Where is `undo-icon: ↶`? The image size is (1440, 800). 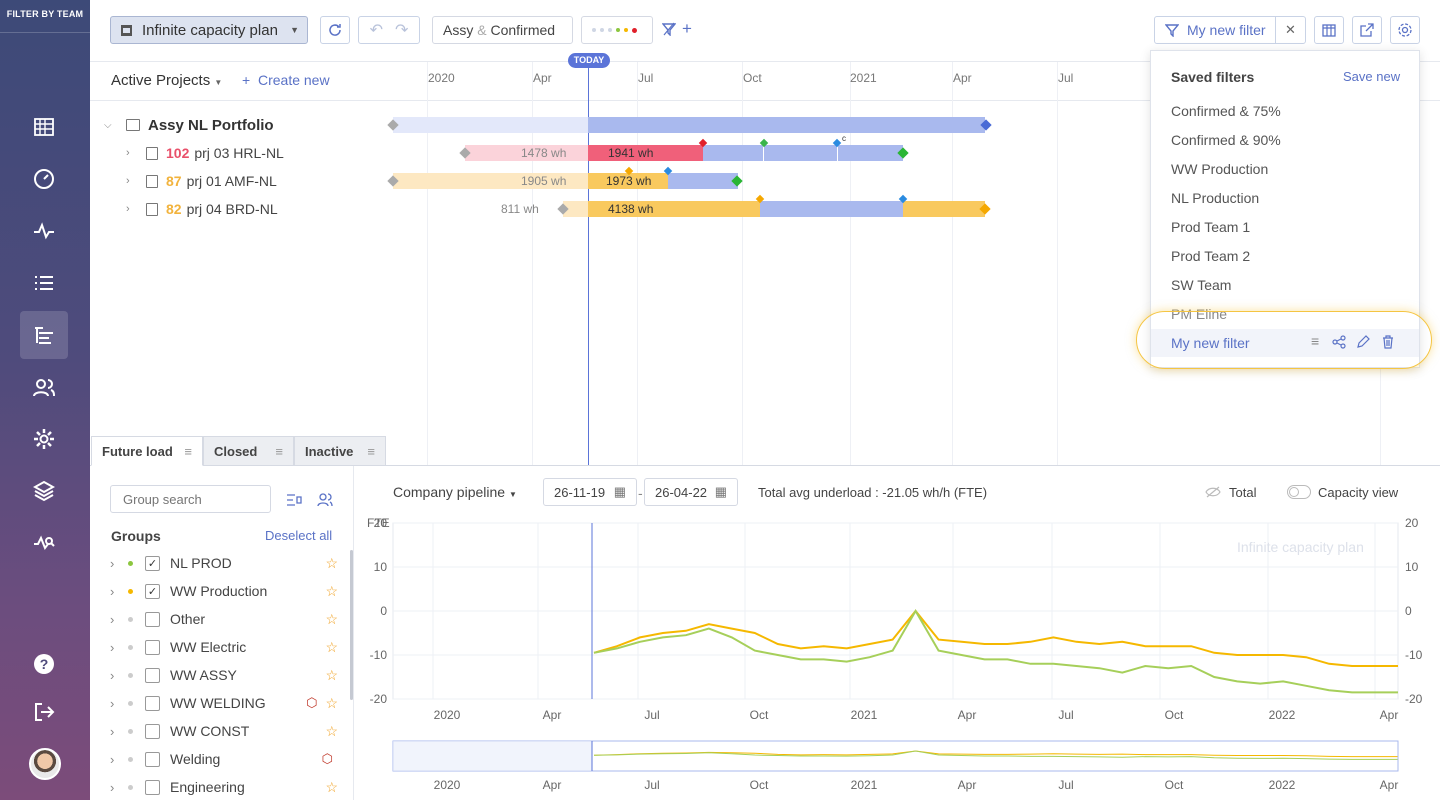 undo-icon: ↶ is located at coordinates (376, 30).